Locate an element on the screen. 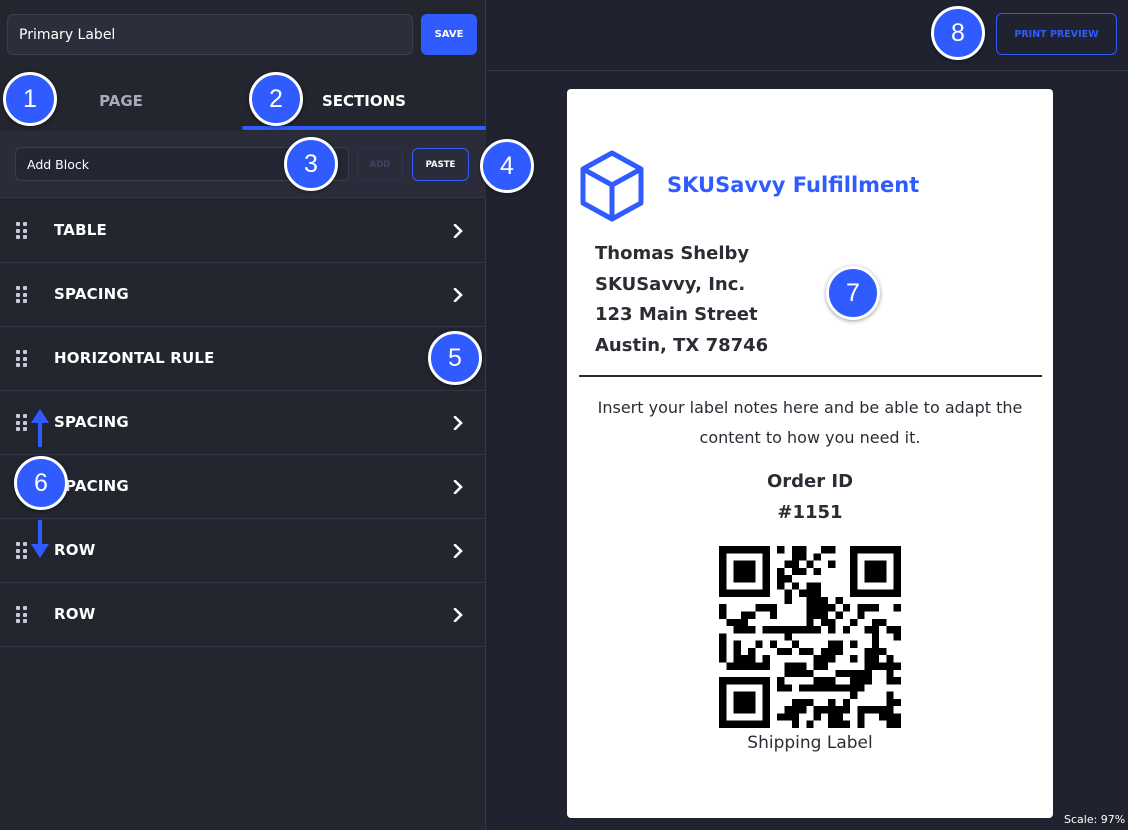  save-button: SAVE is located at coordinates (449, 34).